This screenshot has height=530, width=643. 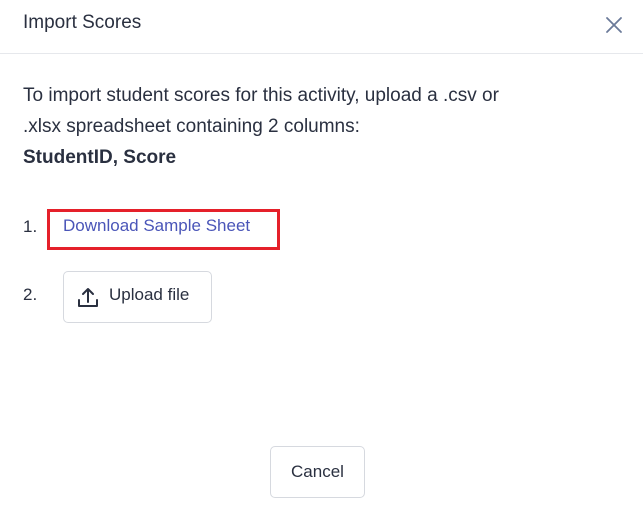 What do you see at coordinates (156, 226) in the screenshot?
I see `download-sample-sheet-link: Download Sample Sheet` at bounding box center [156, 226].